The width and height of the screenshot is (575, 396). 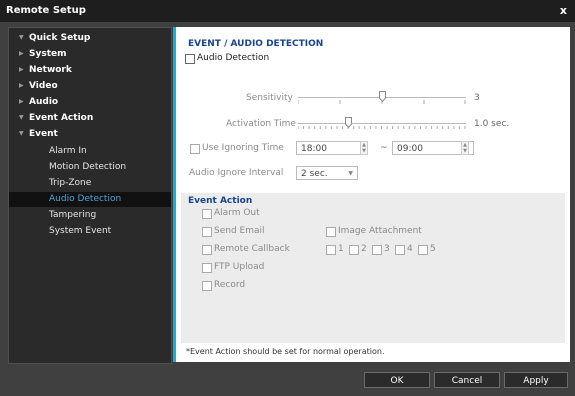 What do you see at coordinates (536, 380) in the screenshot?
I see `apply-button: Apply` at bounding box center [536, 380].